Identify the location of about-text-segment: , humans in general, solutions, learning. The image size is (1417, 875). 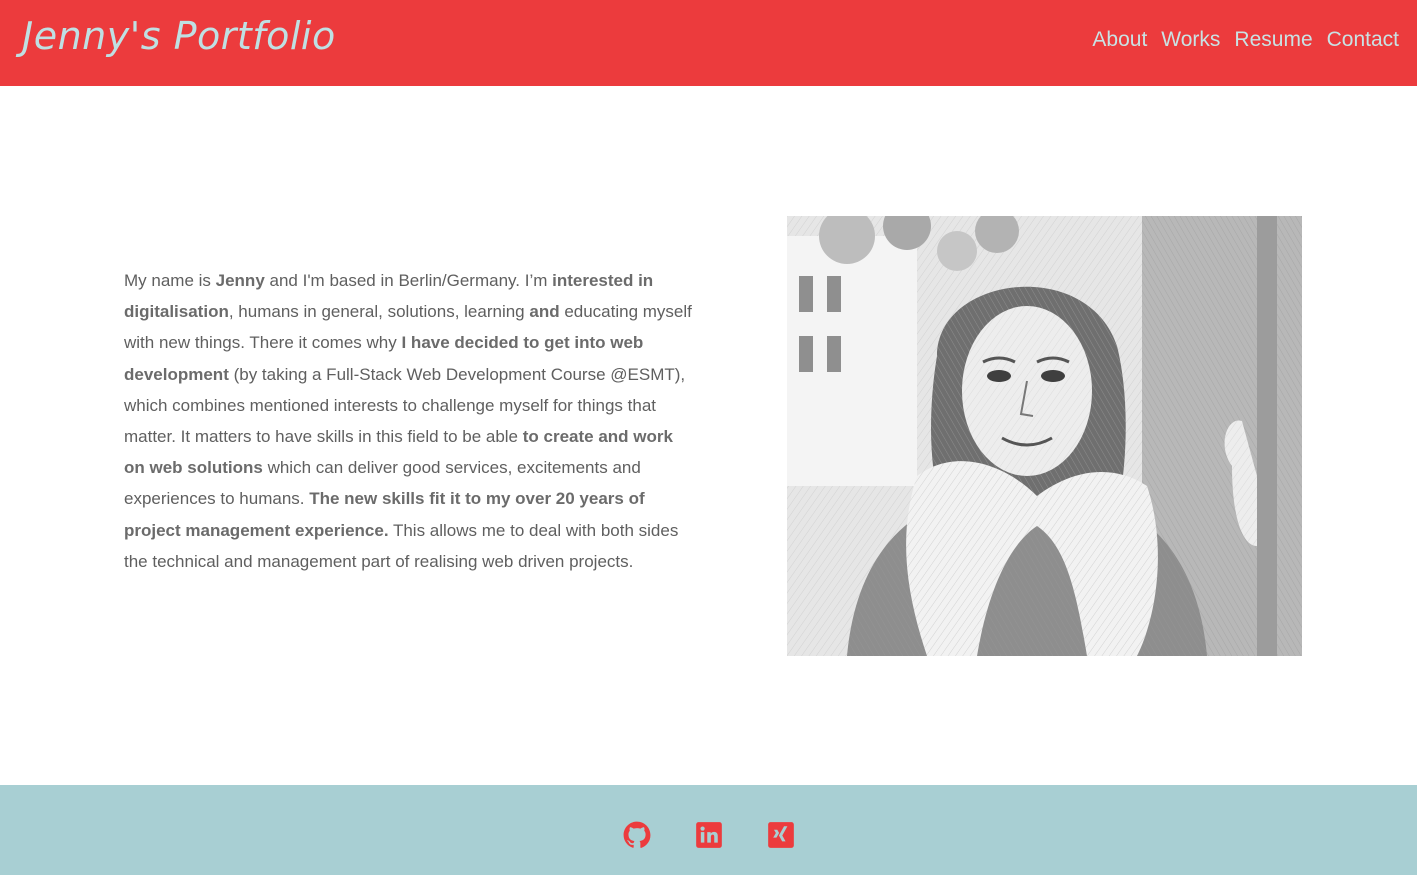
(379, 312).